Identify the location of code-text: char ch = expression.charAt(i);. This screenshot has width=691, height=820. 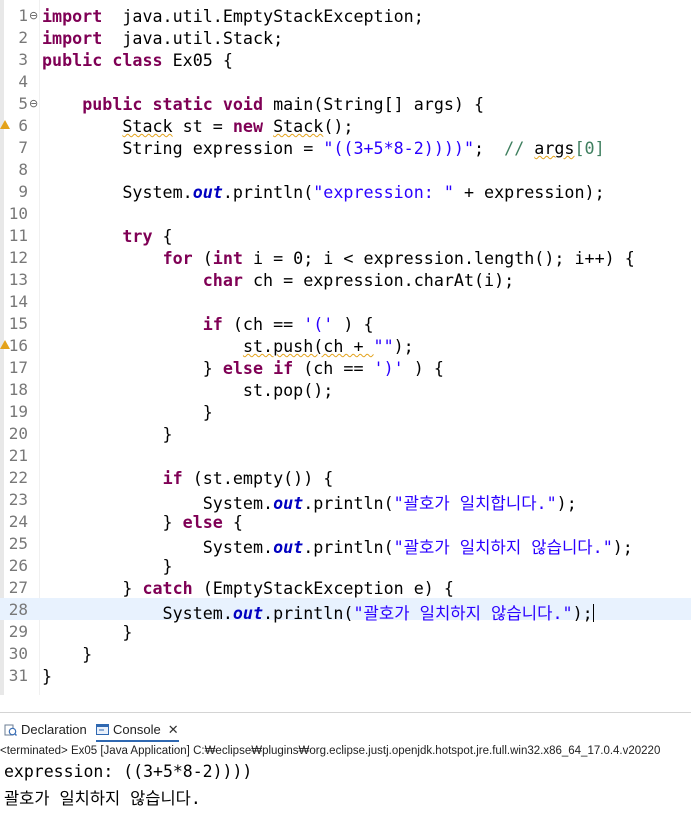
(278, 280).